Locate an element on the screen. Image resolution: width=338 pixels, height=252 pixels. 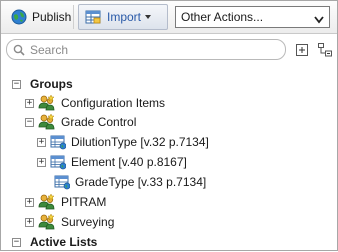
tree-node-surveying: + Surveying is located at coordinates (69, 222).